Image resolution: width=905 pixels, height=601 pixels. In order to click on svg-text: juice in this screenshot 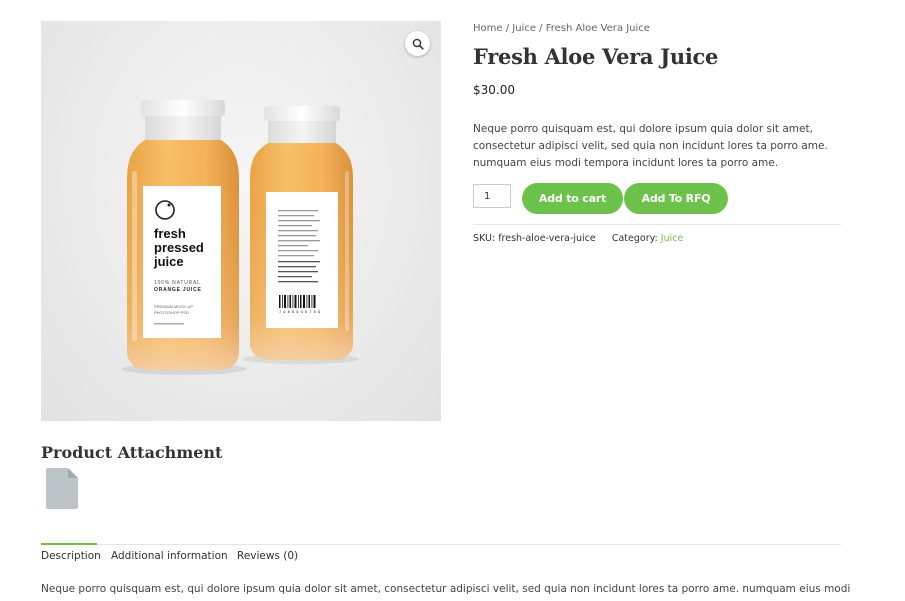, I will do `click(168, 261)`.